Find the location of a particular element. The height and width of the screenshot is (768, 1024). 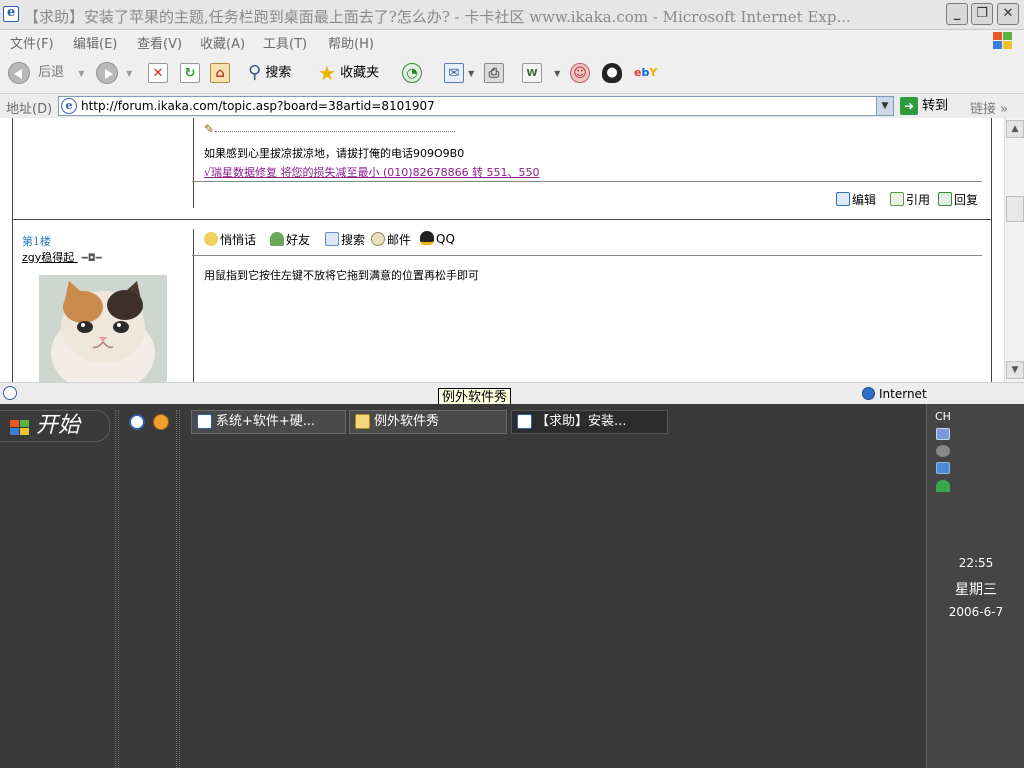

refresh-button: ↻ is located at coordinates (190, 73).